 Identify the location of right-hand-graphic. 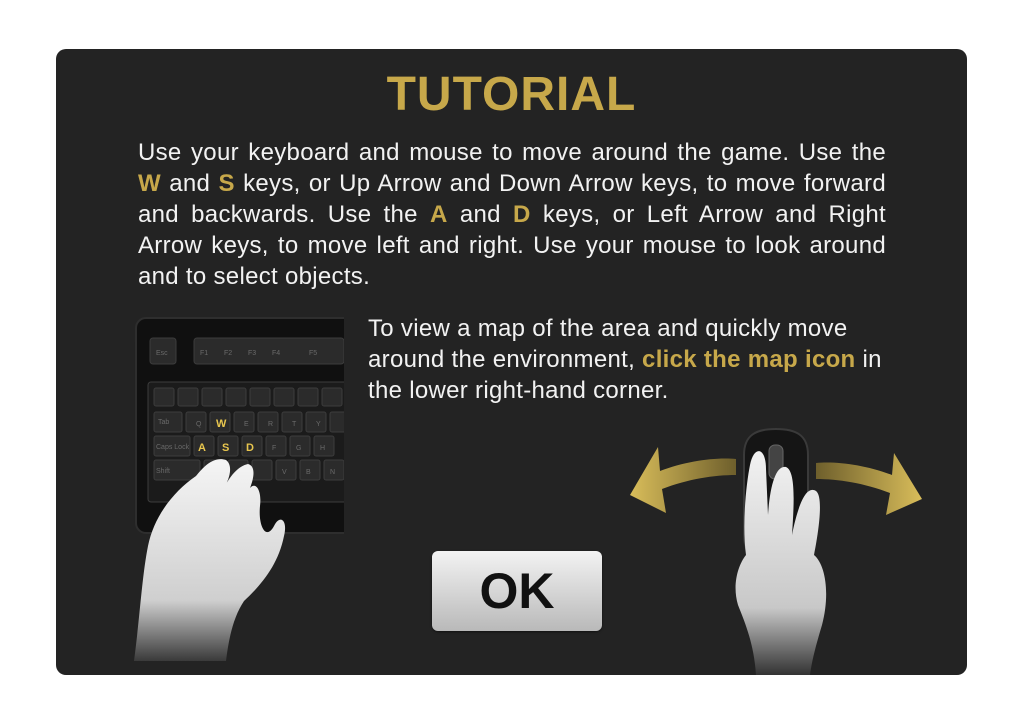
(781, 563).